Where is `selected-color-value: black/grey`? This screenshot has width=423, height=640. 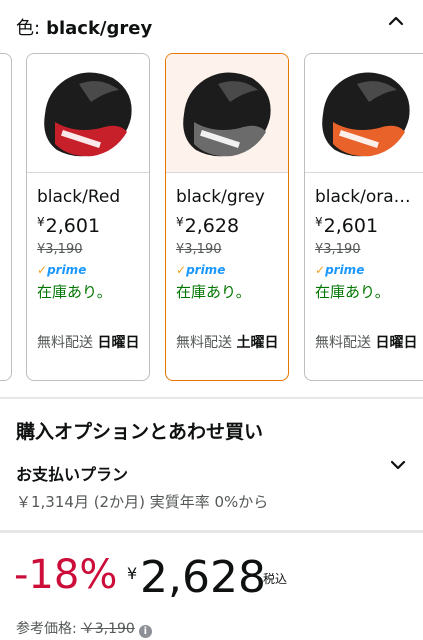
selected-color-value: black/grey is located at coordinates (99, 28).